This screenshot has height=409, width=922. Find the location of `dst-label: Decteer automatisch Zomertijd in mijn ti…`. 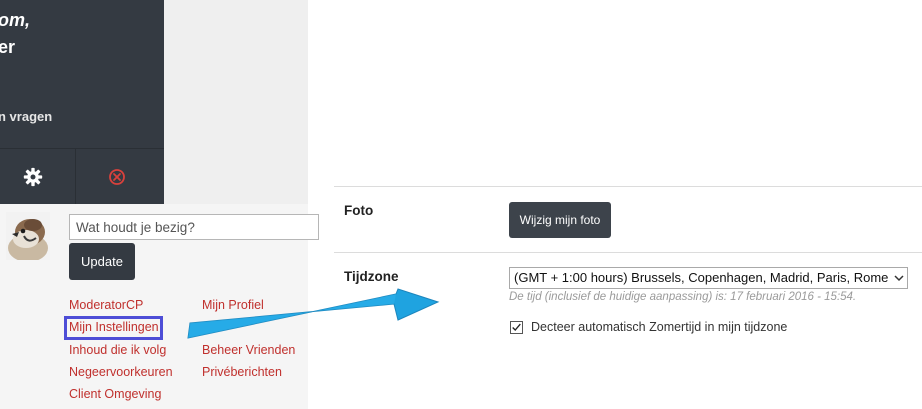

dst-label: Decteer automatisch Zomertijd in mijn ti… is located at coordinates (659, 327).